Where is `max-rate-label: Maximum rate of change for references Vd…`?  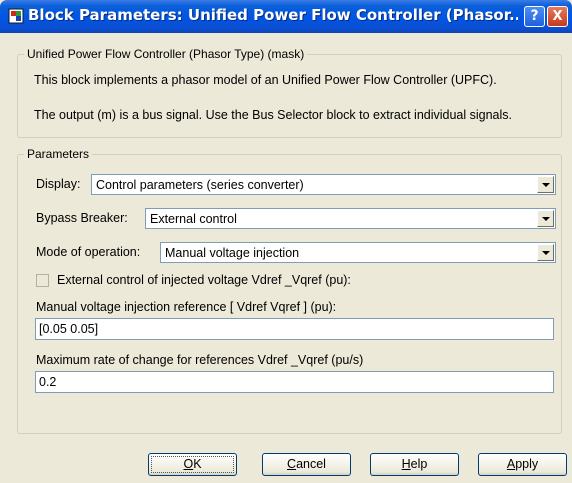 max-rate-label: Maximum rate of change for references Vd… is located at coordinates (200, 360).